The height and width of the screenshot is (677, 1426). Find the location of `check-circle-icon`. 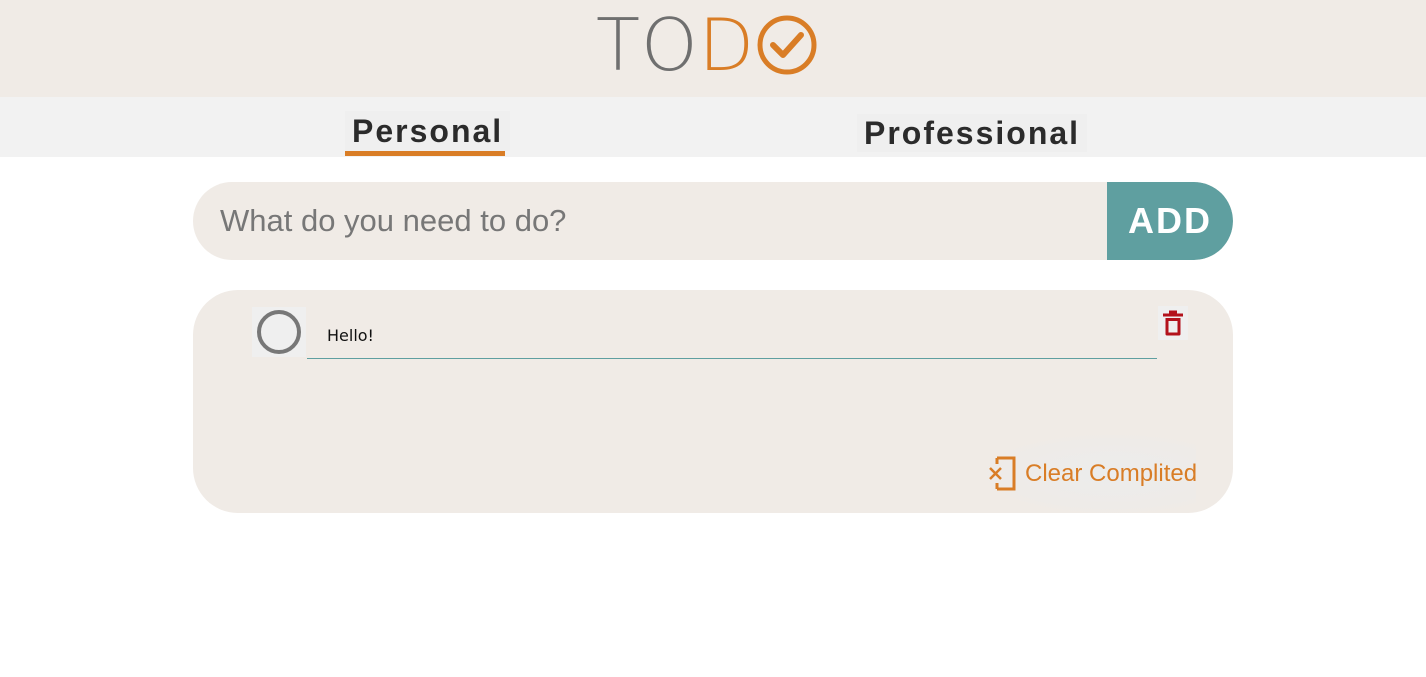

check-circle-icon is located at coordinates (787, 45).